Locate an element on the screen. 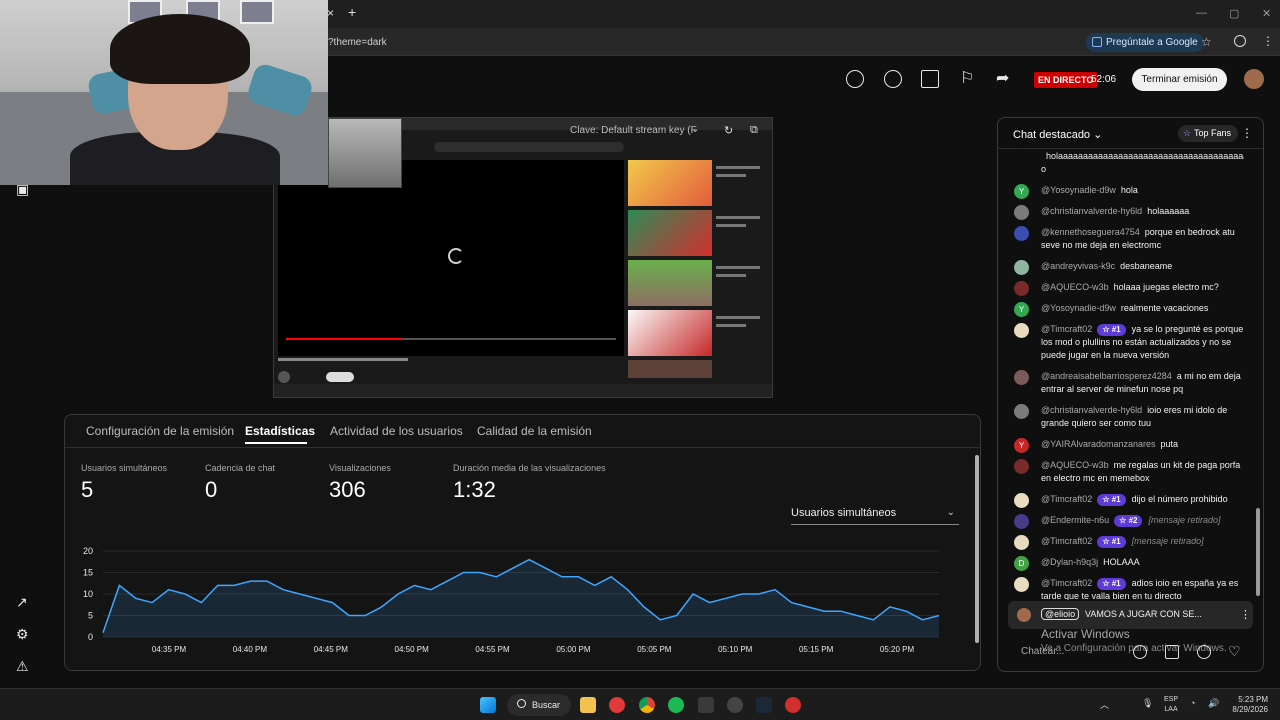 Image resolution: width=1280 pixels, height=720 pixels. x-tick-label: 04:35 PM is located at coordinates (169, 649).